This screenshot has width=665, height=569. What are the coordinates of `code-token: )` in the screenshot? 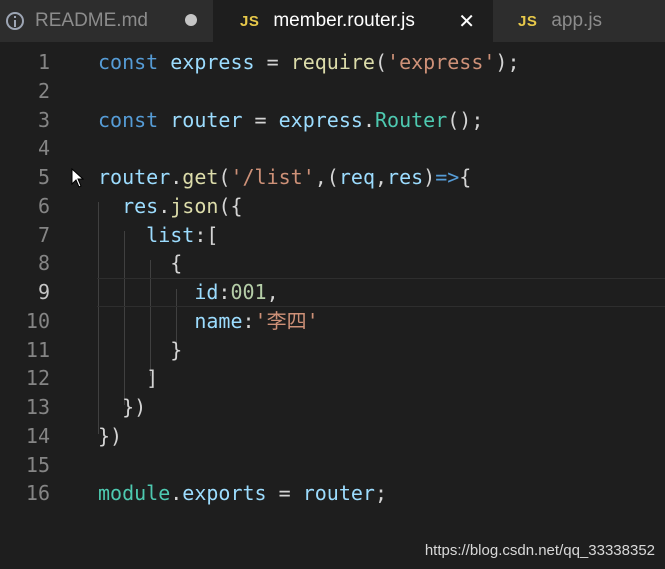 It's located at (429, 177).